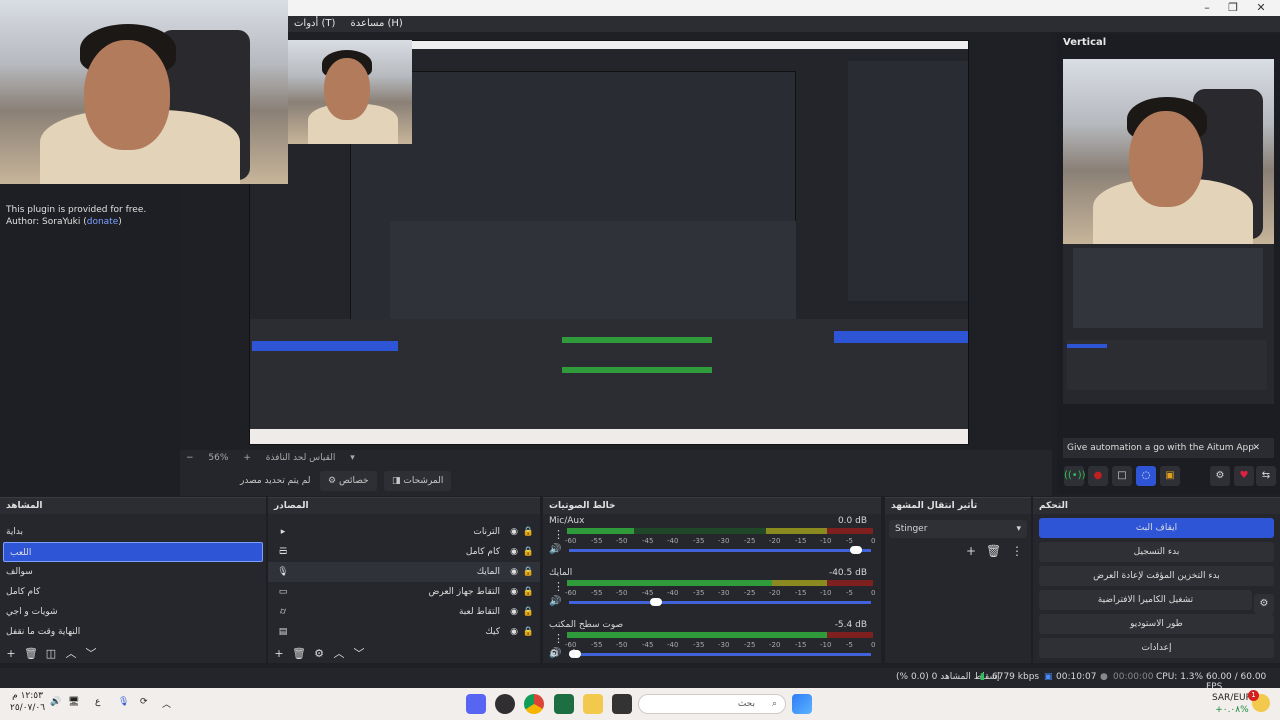  I want to click on zoom-out-button: −, so click(190, 458).